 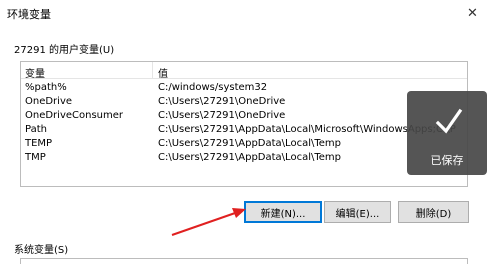 What do you see at coordinates (213, 87) in the screenshot?
I see `variable-value: C:/windows/system32` at bounding box center [213, 87].